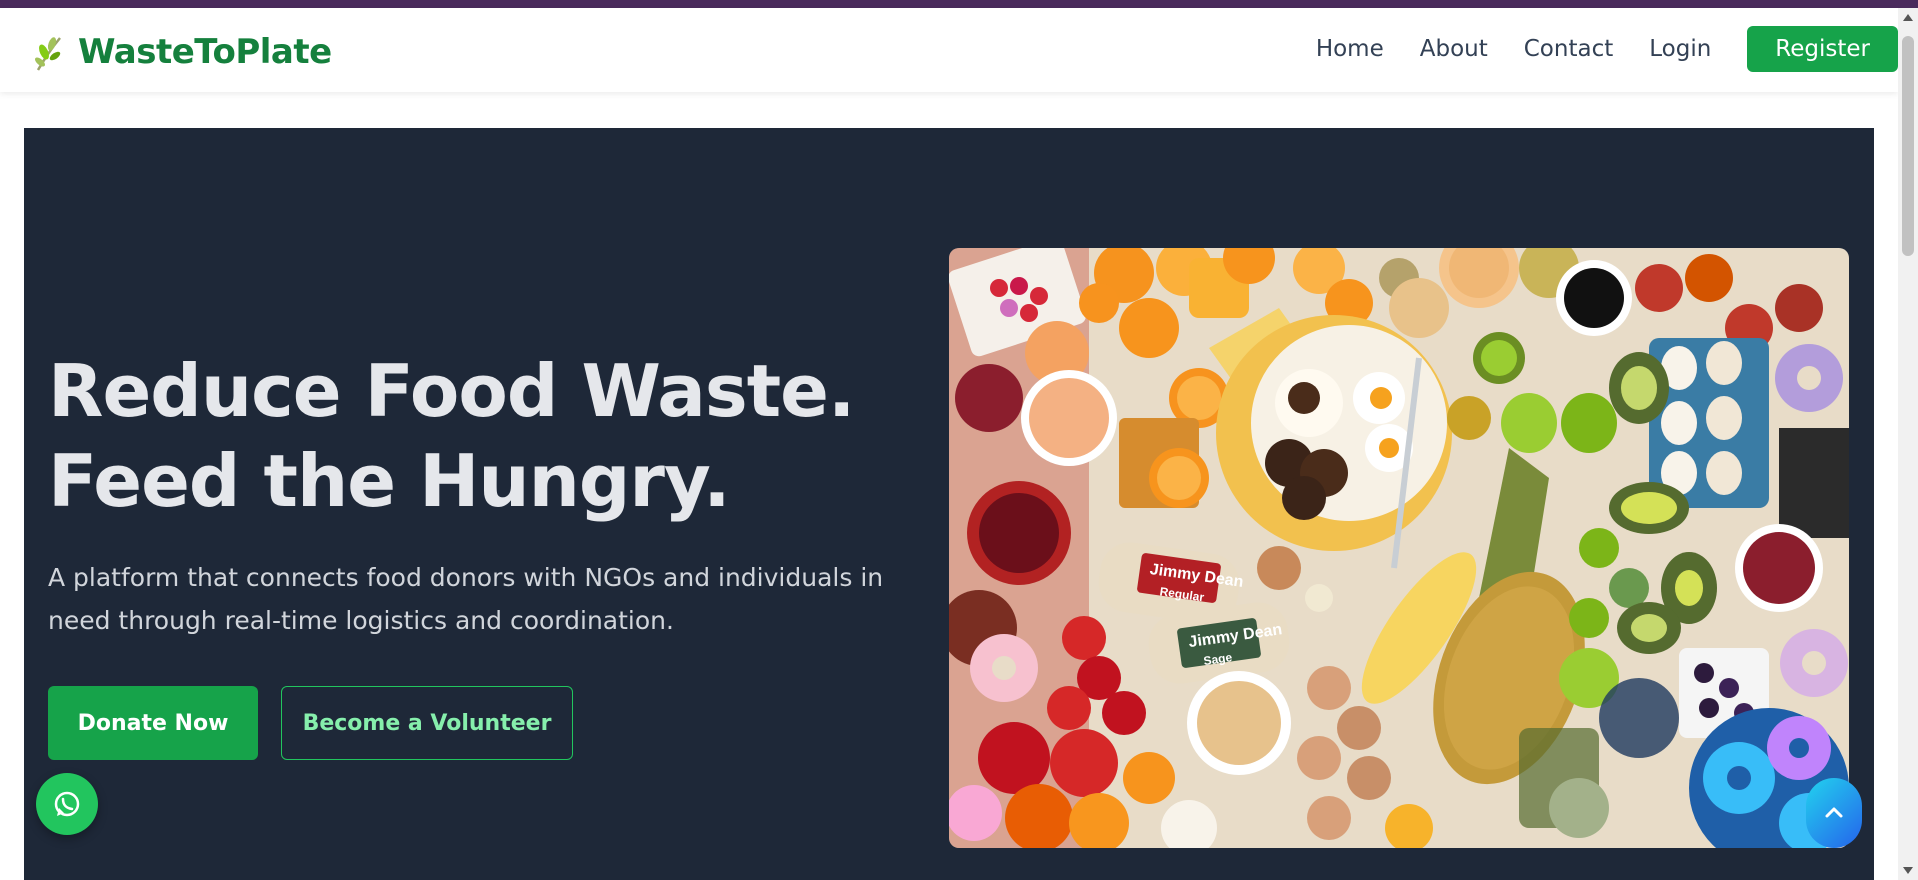 Image resolution: width=1918 pixels, height=880 pixels. Describe the element at coordinates (1454, 49) in the screenshot. I see `nav-link-about: About` at that location.